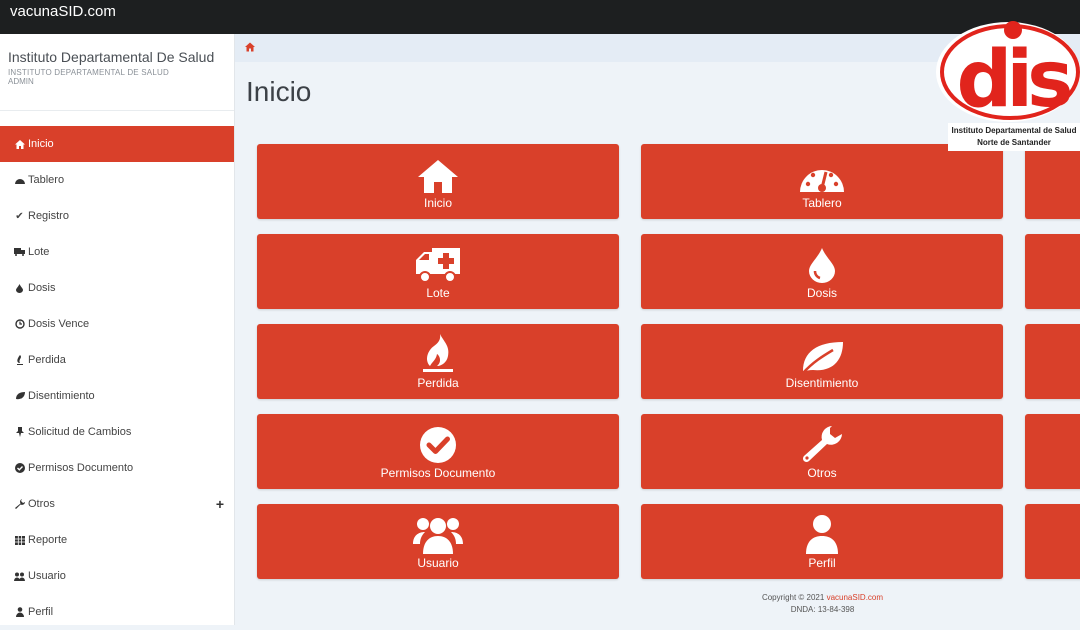 The image size is (1080, 630). I want to click on brand-subtitle: INSTITUTO DEPARTAMENTAL DE SALUD, so click(88, 72).